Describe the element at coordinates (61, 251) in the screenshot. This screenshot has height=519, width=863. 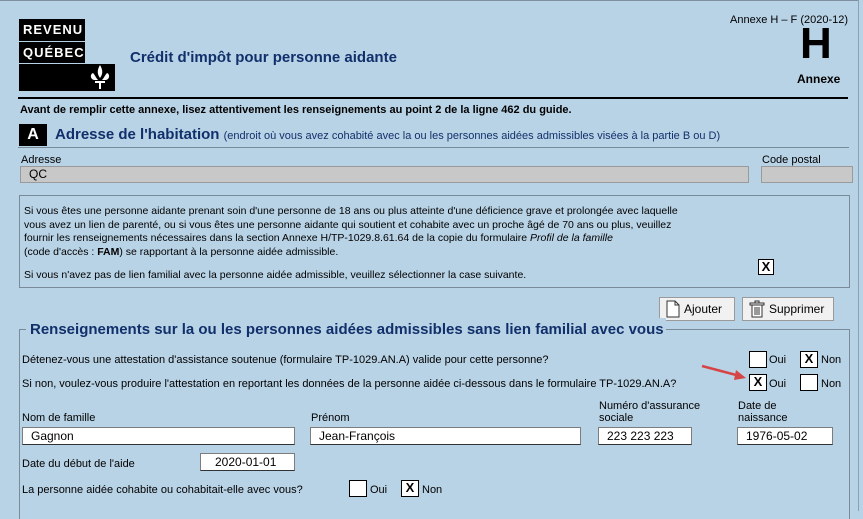
I see `info-line-4-a: (code d'accès :` at that location.